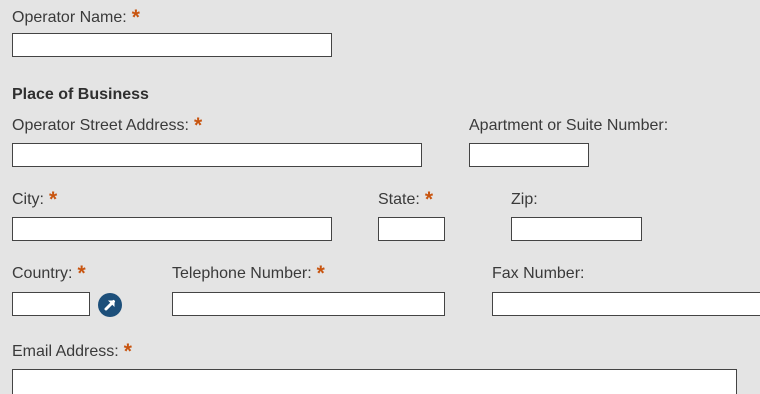  What do you see at coordinates (308, 304) in the screenshot?
I see `telephone-input` at bounding box center [308, 304].